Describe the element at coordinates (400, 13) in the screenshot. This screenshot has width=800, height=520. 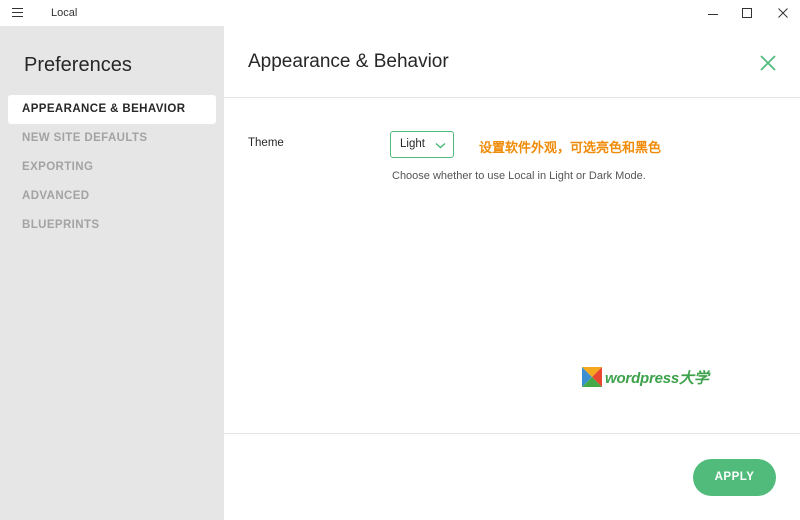
I see `title-bar: Local` at that location.